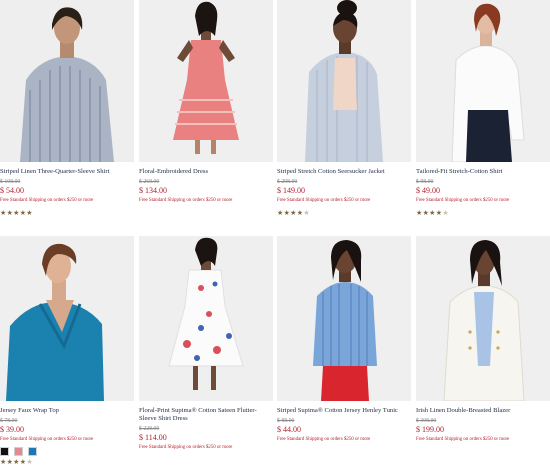 This screenshot has height=475, width=550. What do you see at coordinates (10, 182) in the screenshot?
I see `original-price: $ 108.00` at bounding box center [10, 182].